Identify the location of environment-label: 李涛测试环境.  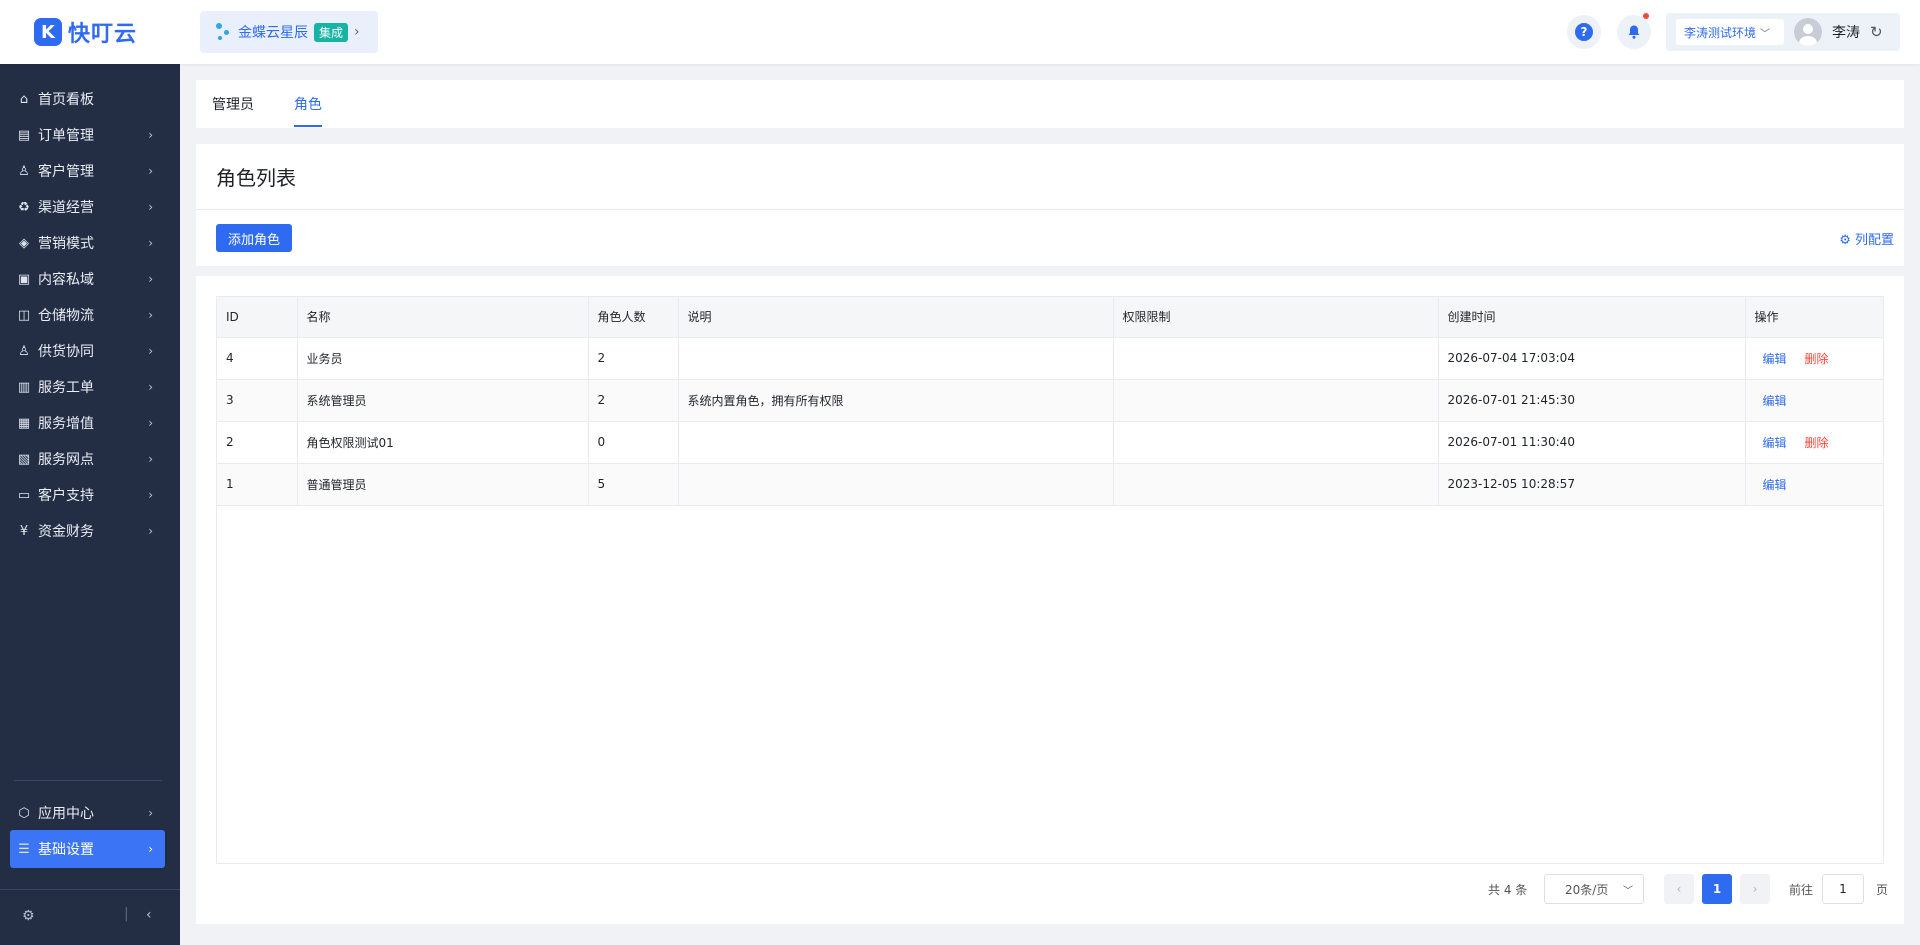
(1720, 32).